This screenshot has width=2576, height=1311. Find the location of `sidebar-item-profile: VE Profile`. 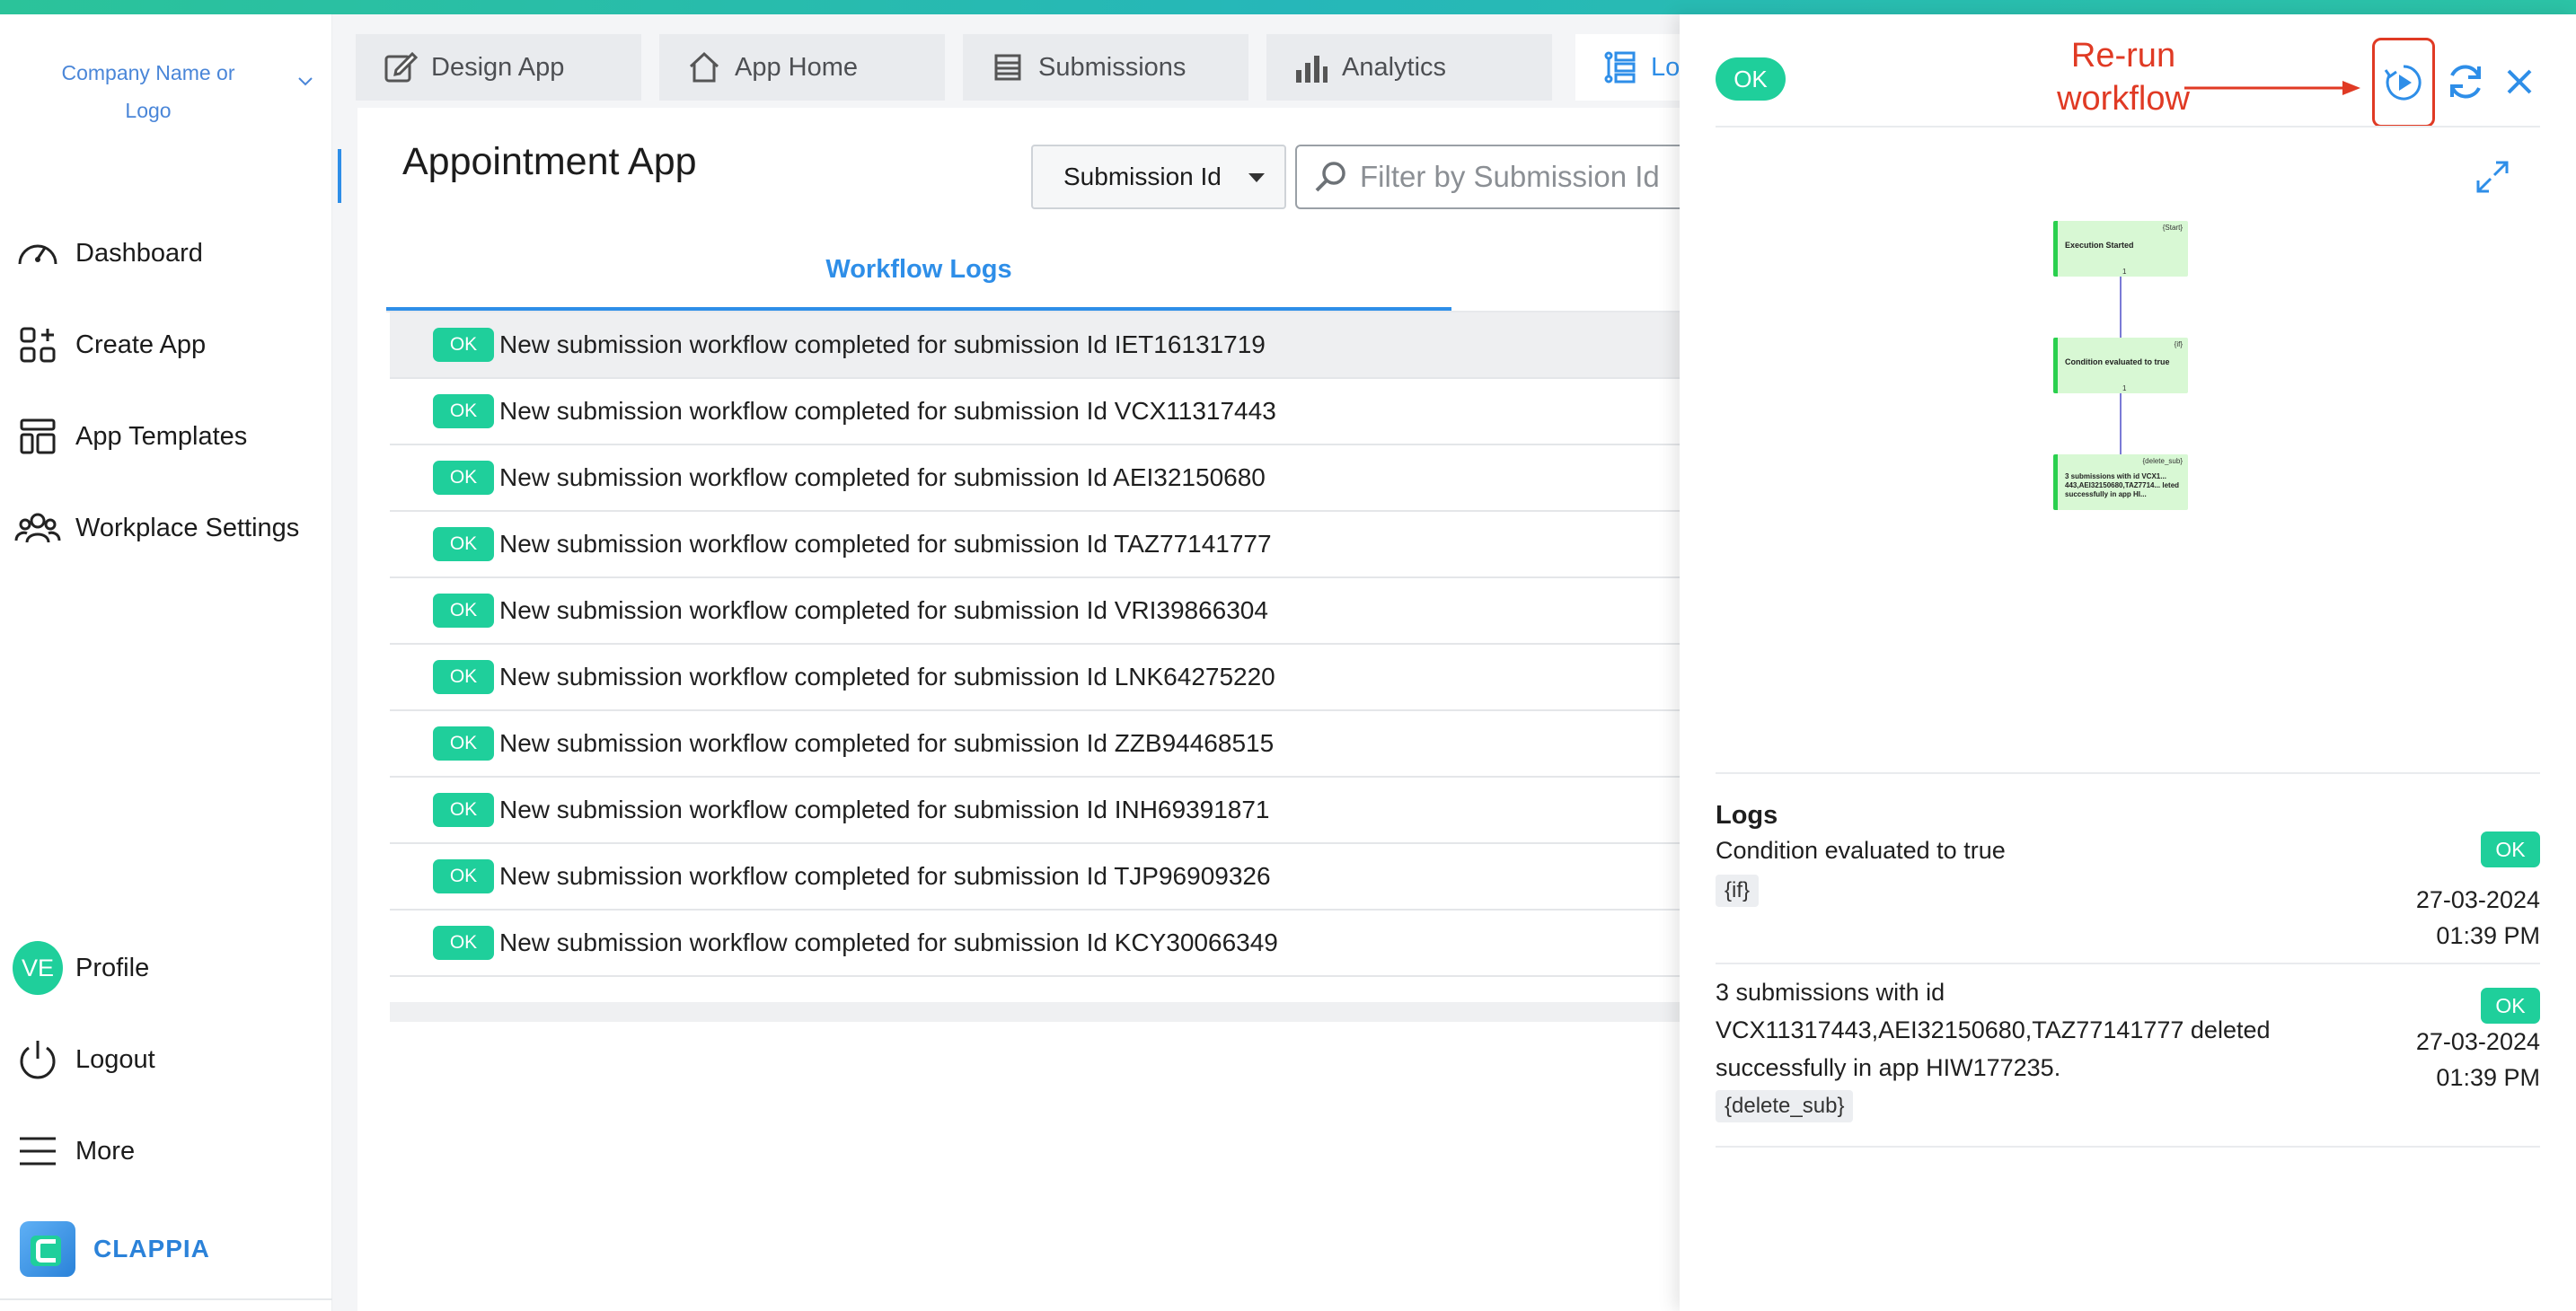

sidebar-item-profile: VE Profile is located at coordinates (81, 968).